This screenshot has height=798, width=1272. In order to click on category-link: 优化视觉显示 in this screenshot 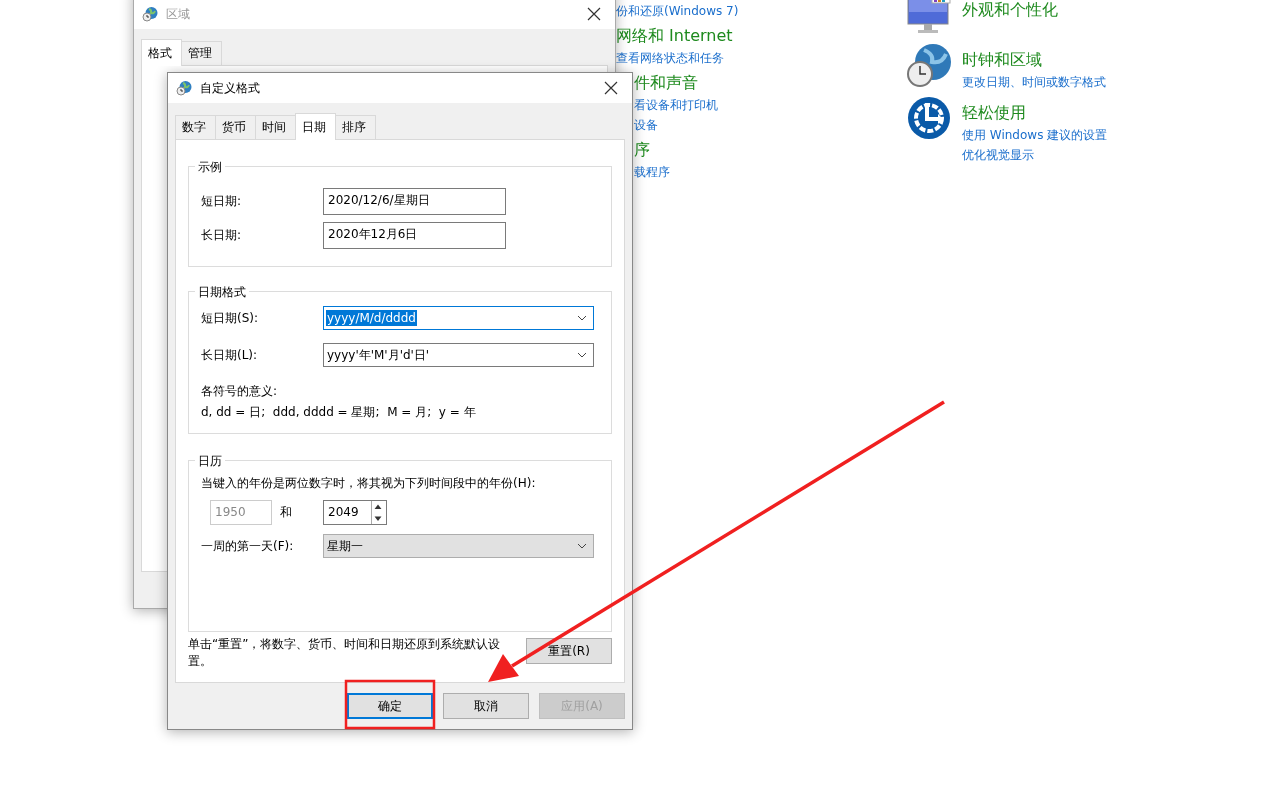, I will do `click(1035, 155)`.